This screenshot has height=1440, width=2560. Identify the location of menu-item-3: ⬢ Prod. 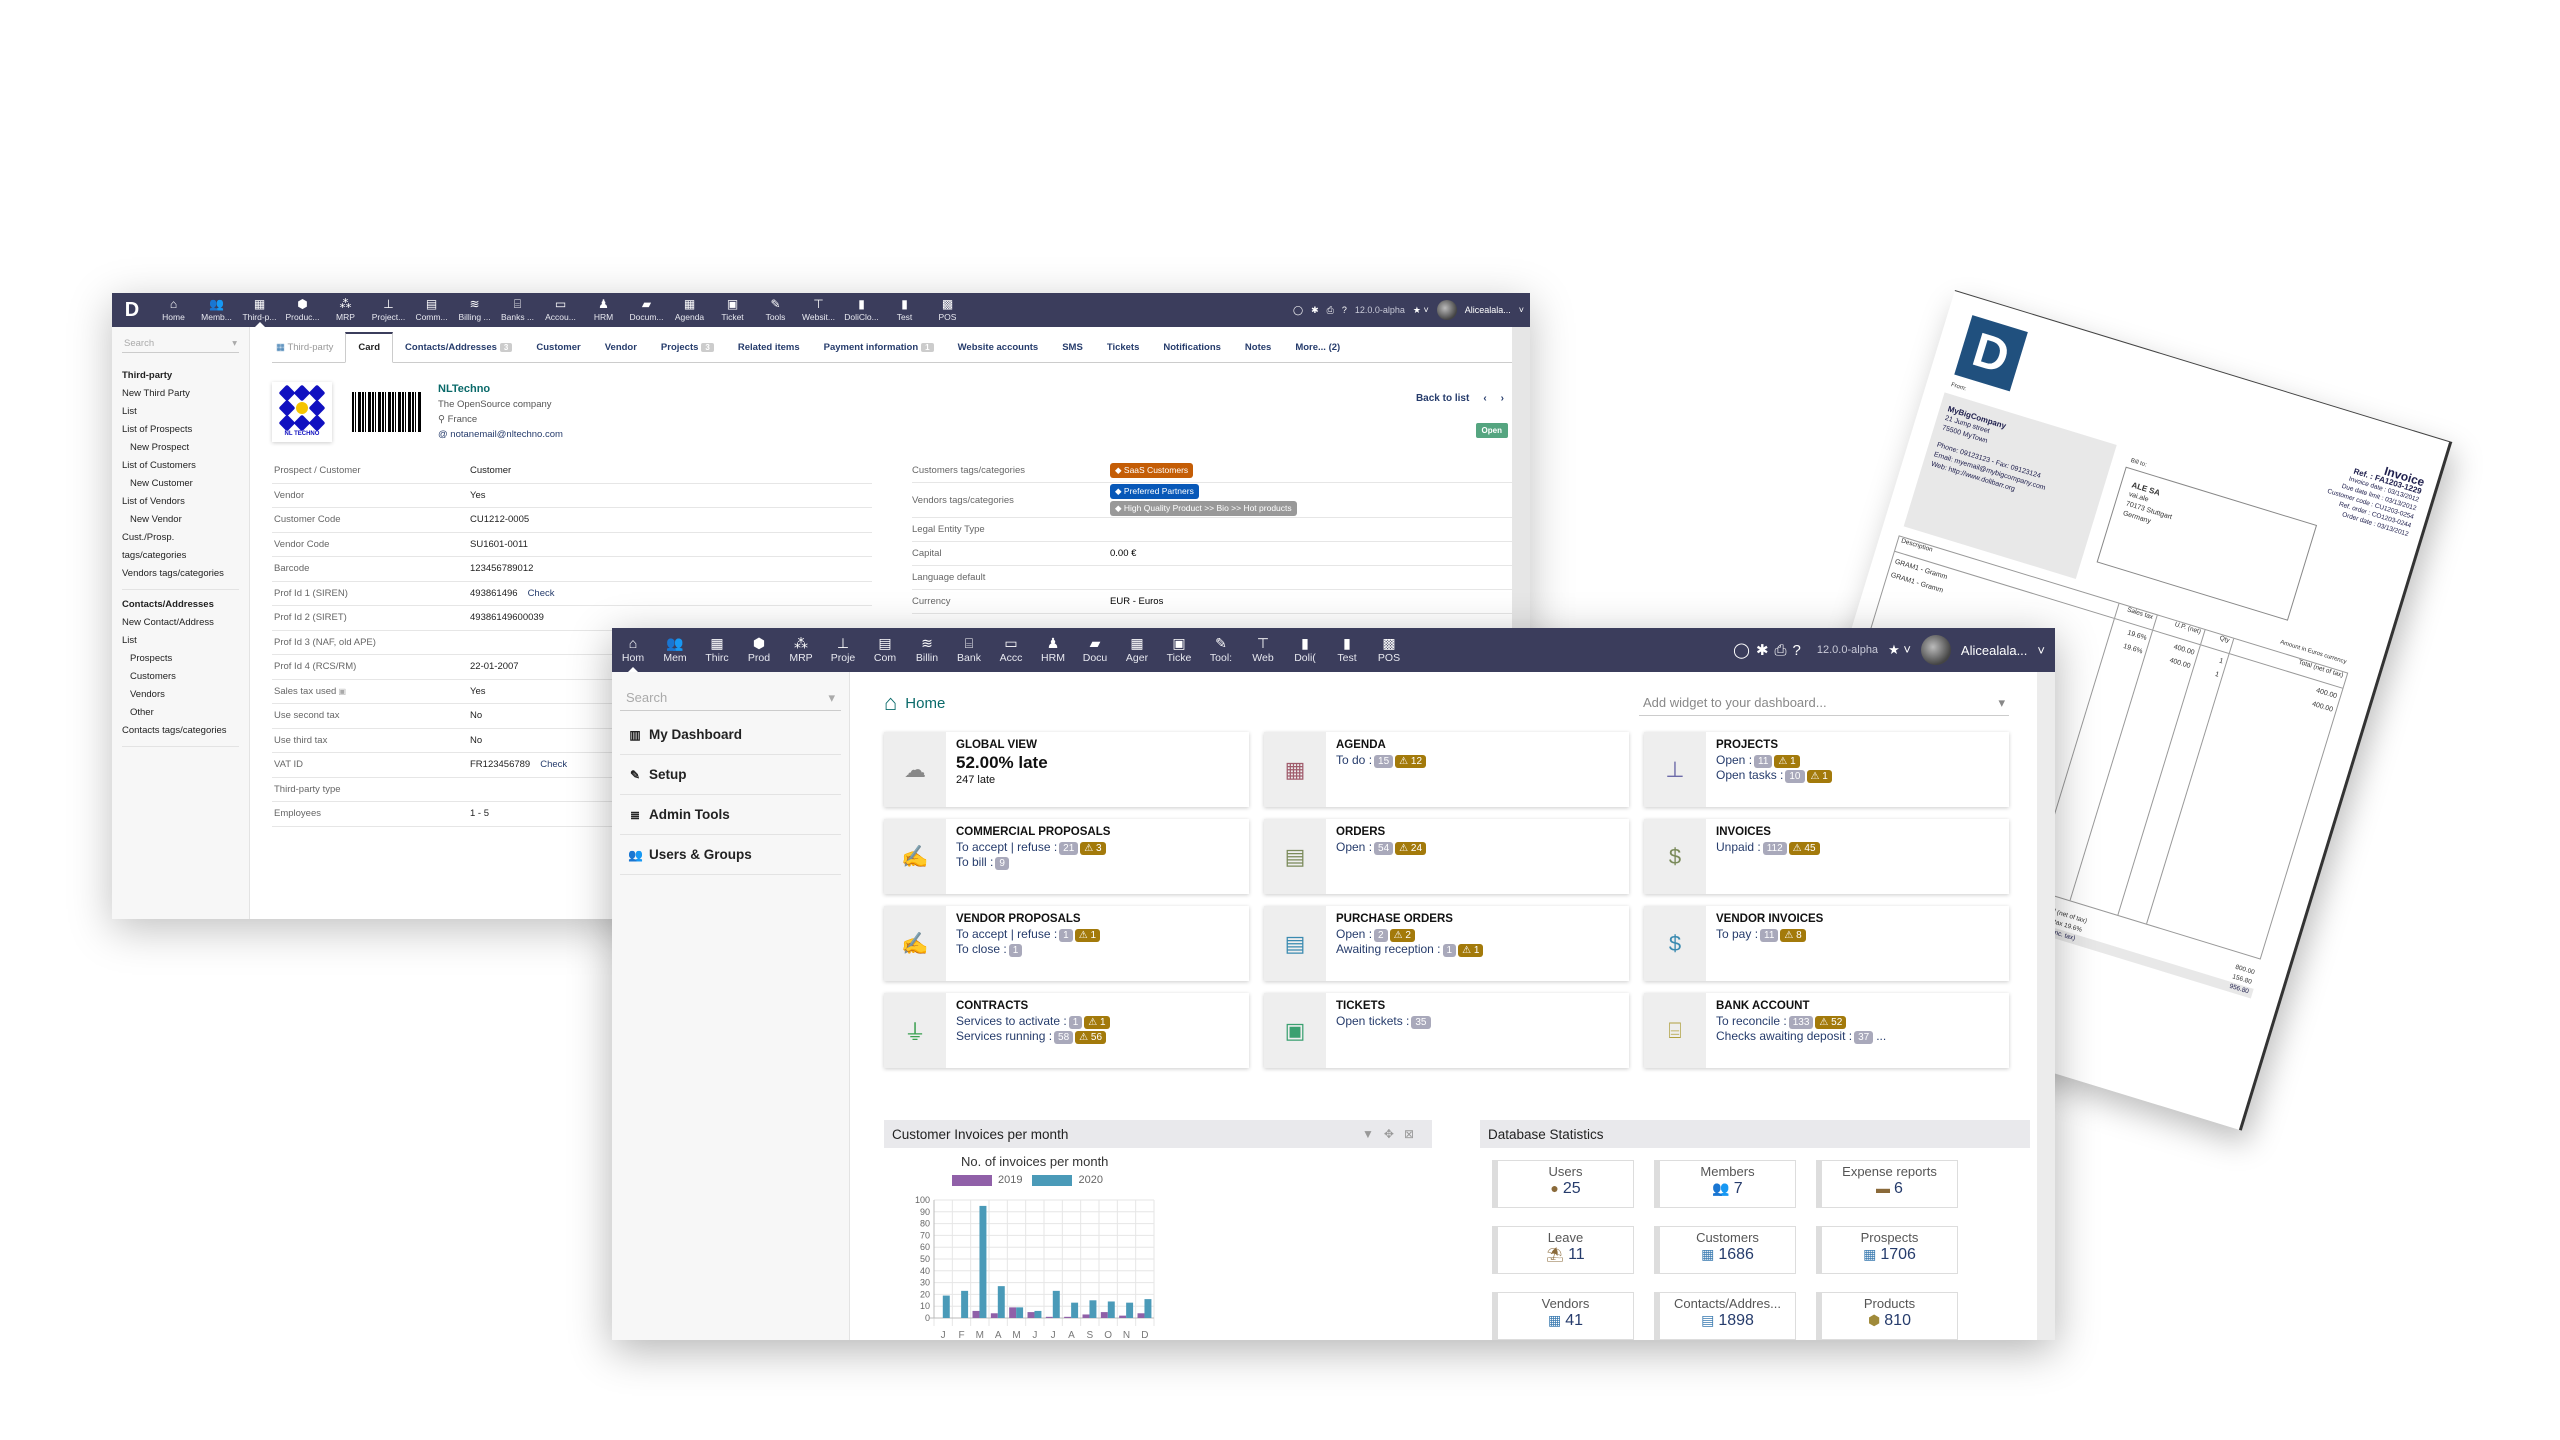
(759, 650).